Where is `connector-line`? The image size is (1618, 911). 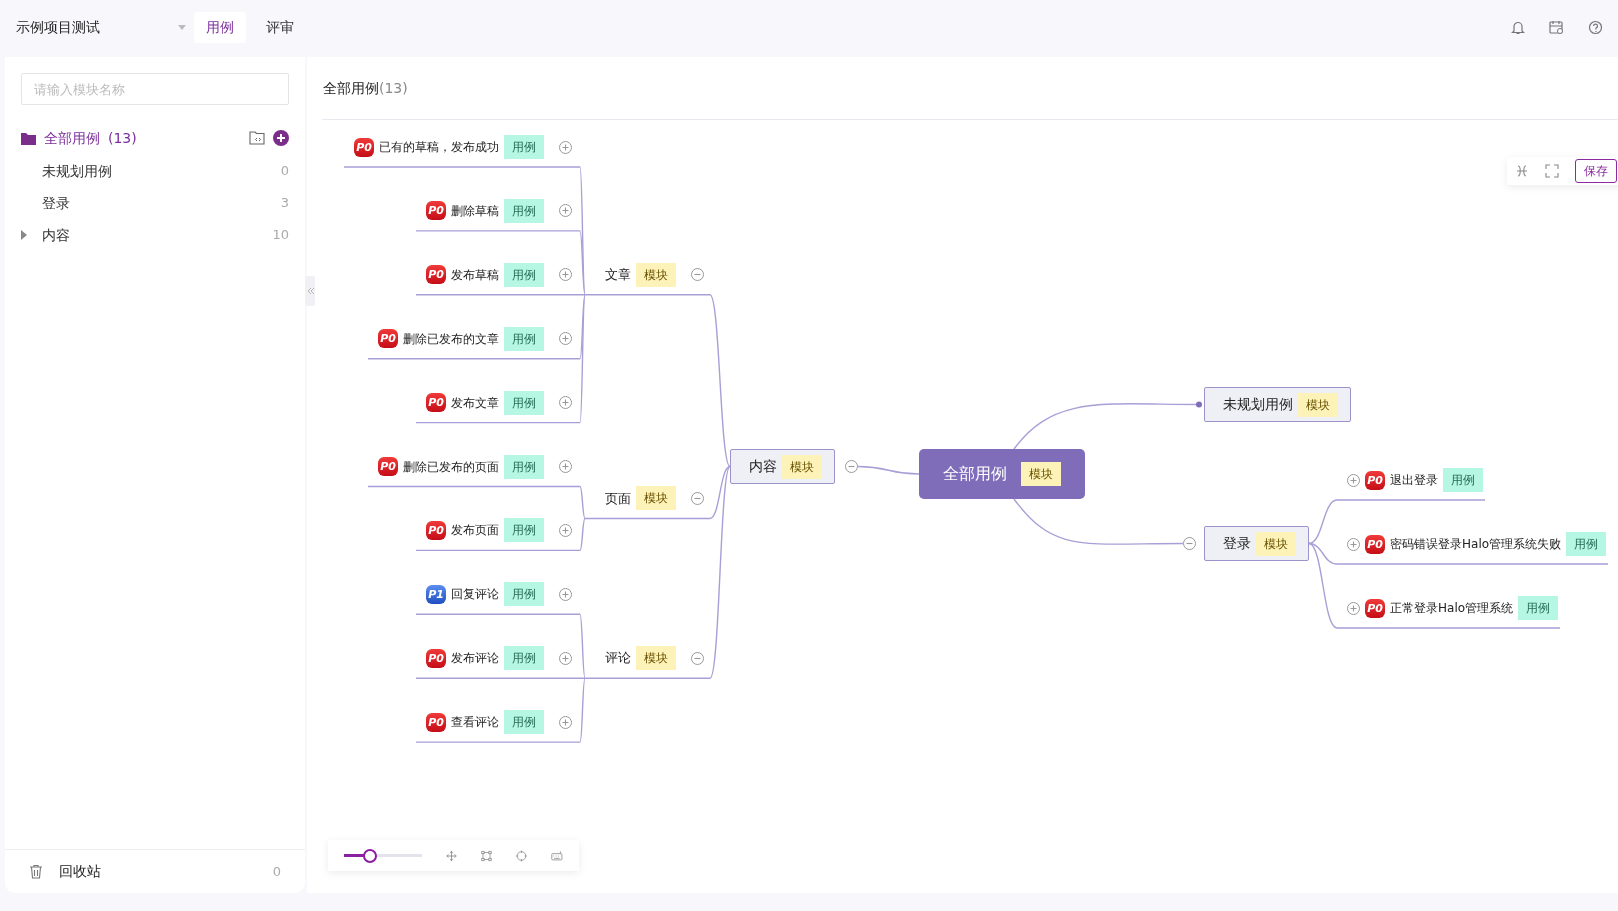 connector-line is located at coordinates (888, 470).